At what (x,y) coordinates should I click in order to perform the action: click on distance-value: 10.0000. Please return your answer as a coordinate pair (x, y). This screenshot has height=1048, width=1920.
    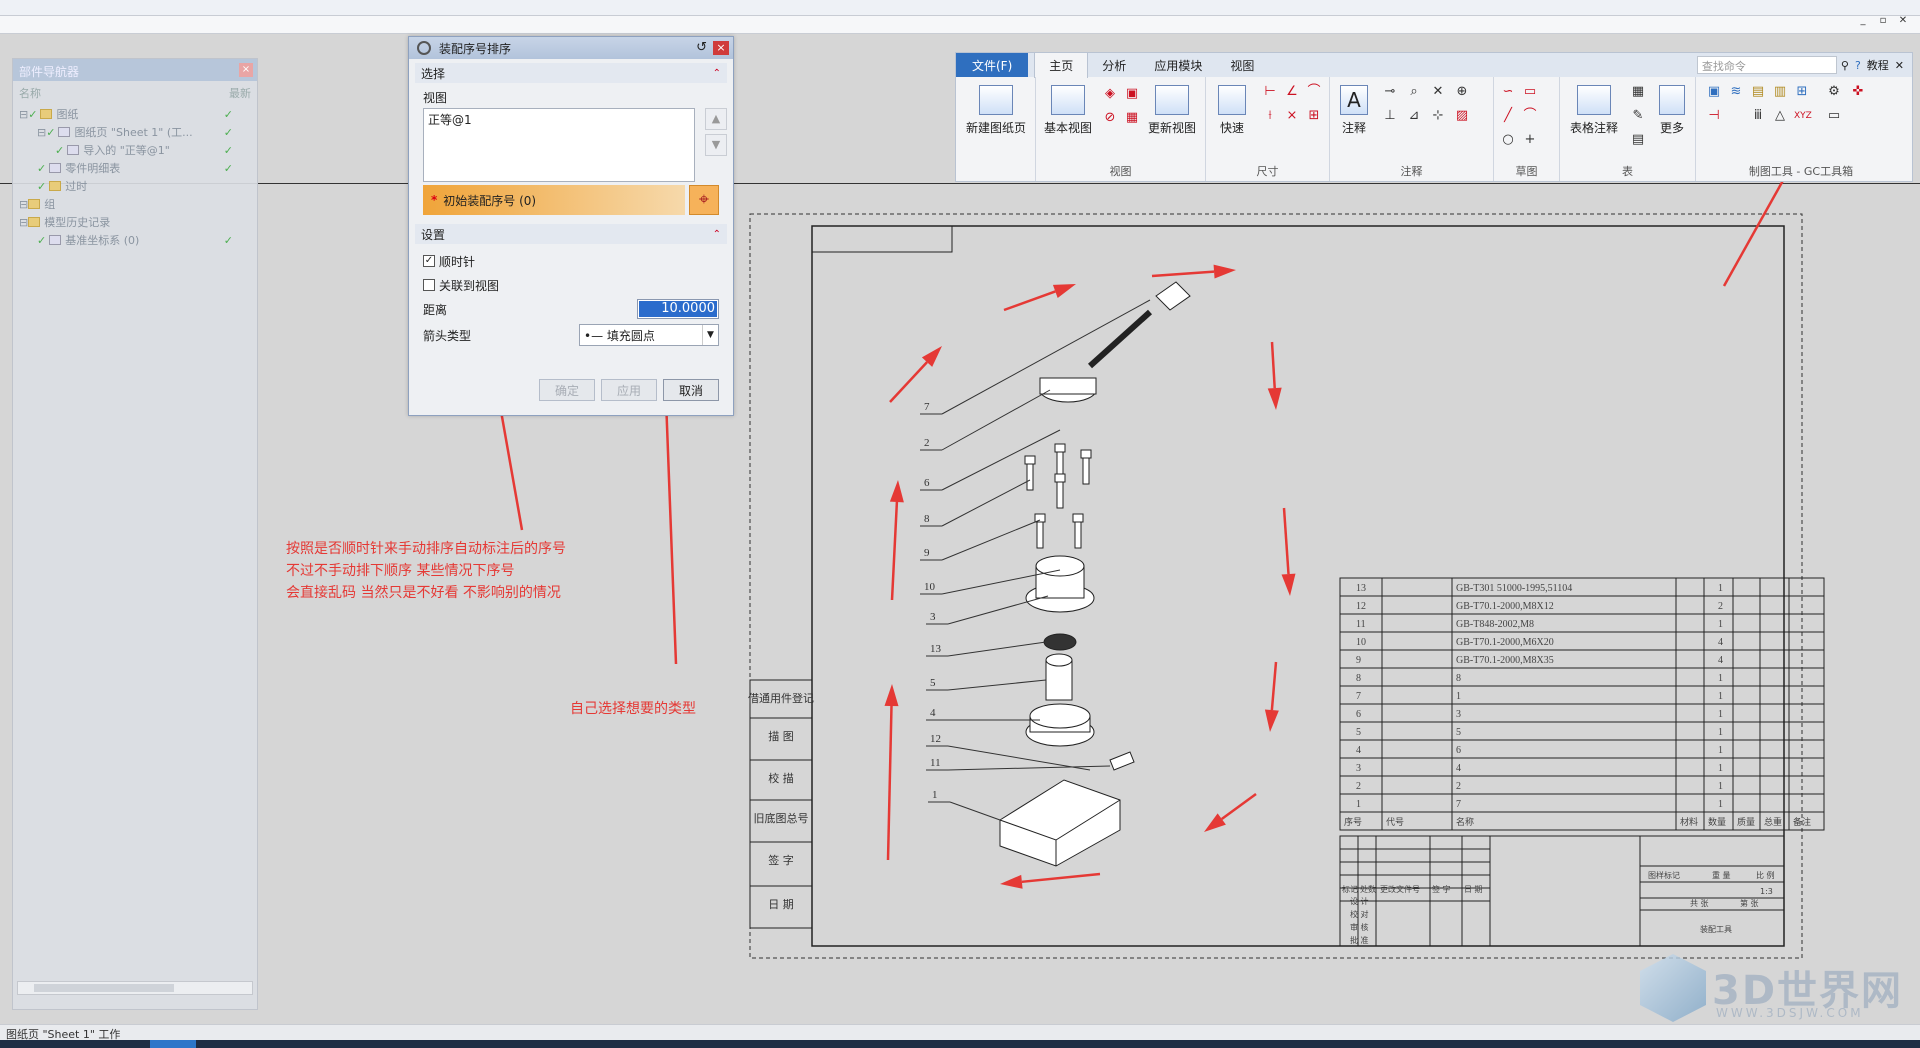
    Looking at the image, I should click on (678, 309).